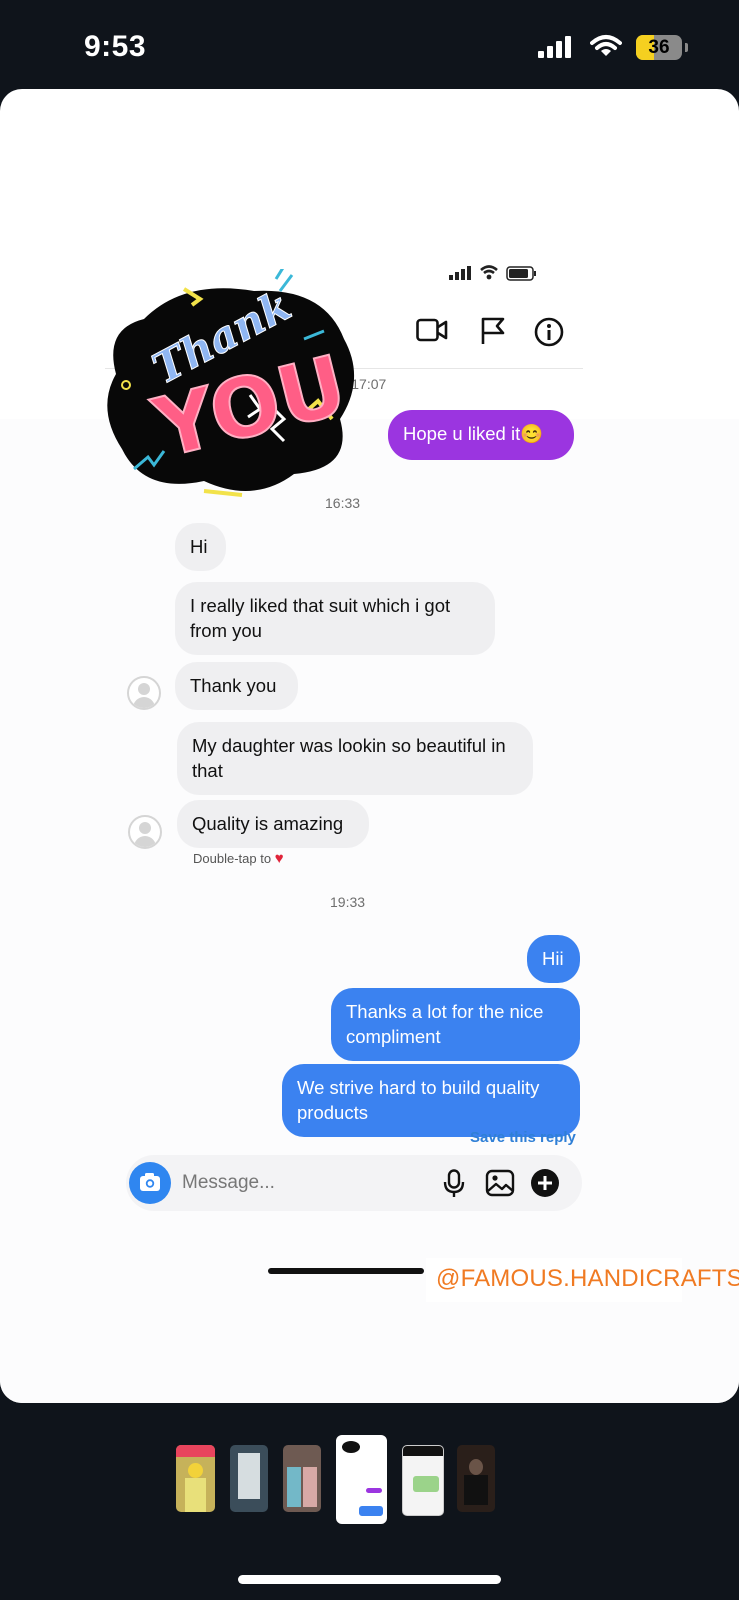 The width and height of the screenshot is (739, 1600). I want to click on gallery-icon, so click(500, 1185).